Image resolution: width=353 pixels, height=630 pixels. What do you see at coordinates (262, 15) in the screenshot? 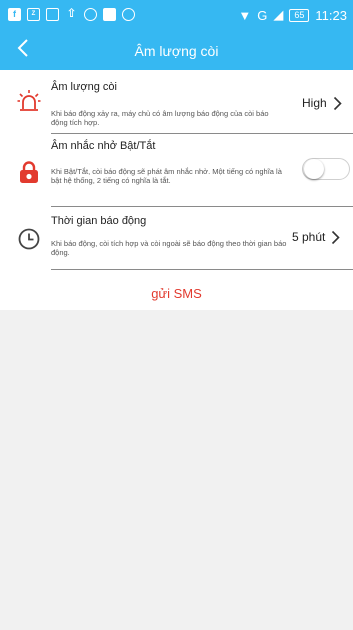
I see `network-type: G` at bounding box center [262, 15].